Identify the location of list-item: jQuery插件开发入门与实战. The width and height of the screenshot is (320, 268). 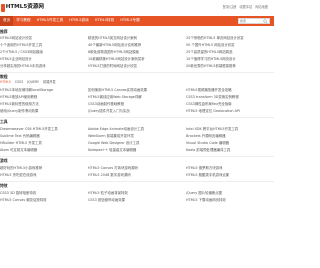
(134, 111).